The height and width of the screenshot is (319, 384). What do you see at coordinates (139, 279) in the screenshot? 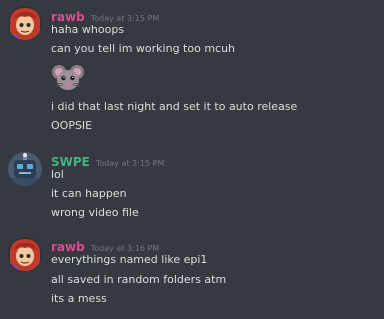
I see `message-text: all saved in random folders atm` at bounding box center [139, 279].